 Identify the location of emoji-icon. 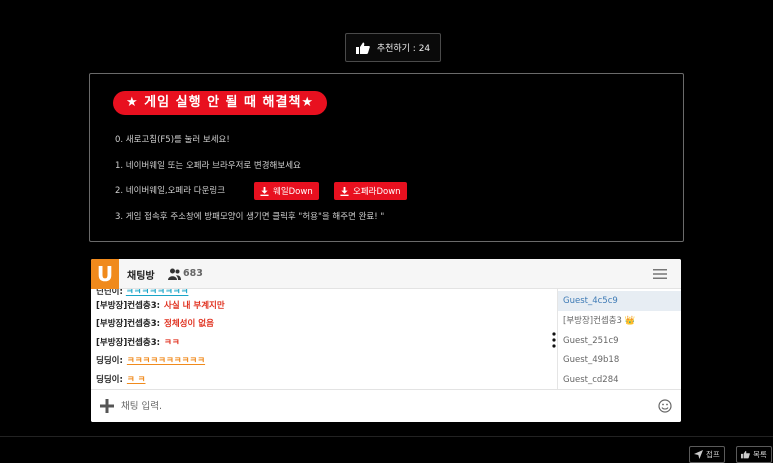
(665, 406).